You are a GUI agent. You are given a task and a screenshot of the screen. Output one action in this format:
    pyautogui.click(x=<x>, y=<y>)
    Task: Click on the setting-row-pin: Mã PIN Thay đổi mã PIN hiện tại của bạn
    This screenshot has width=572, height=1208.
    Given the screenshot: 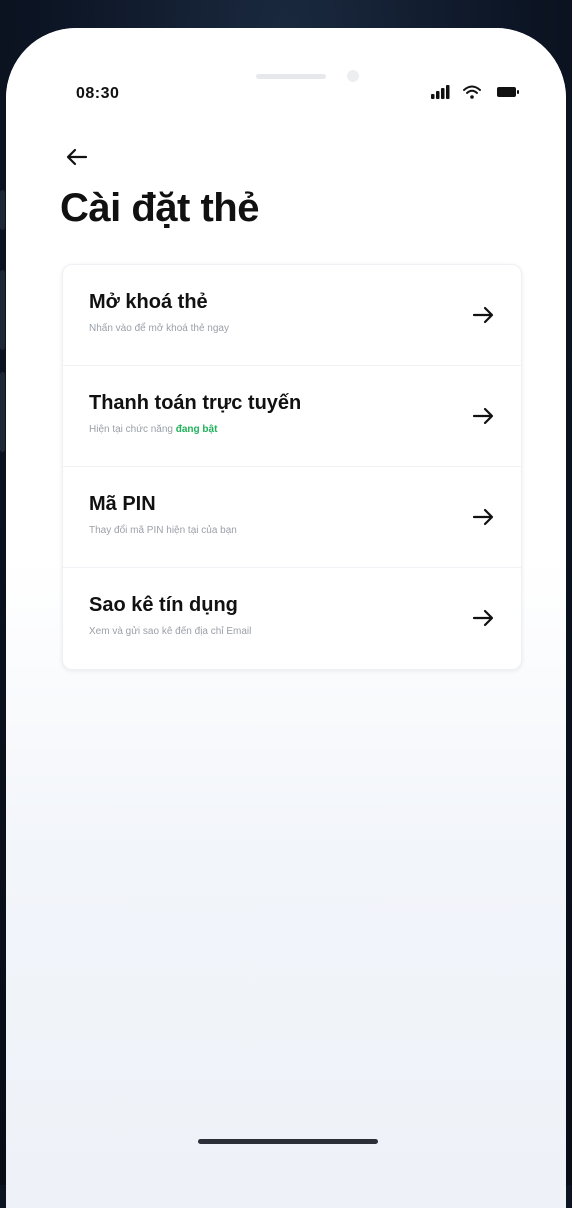 What is the action you would take?
    pyautogui.click(x=292, y=517)
    